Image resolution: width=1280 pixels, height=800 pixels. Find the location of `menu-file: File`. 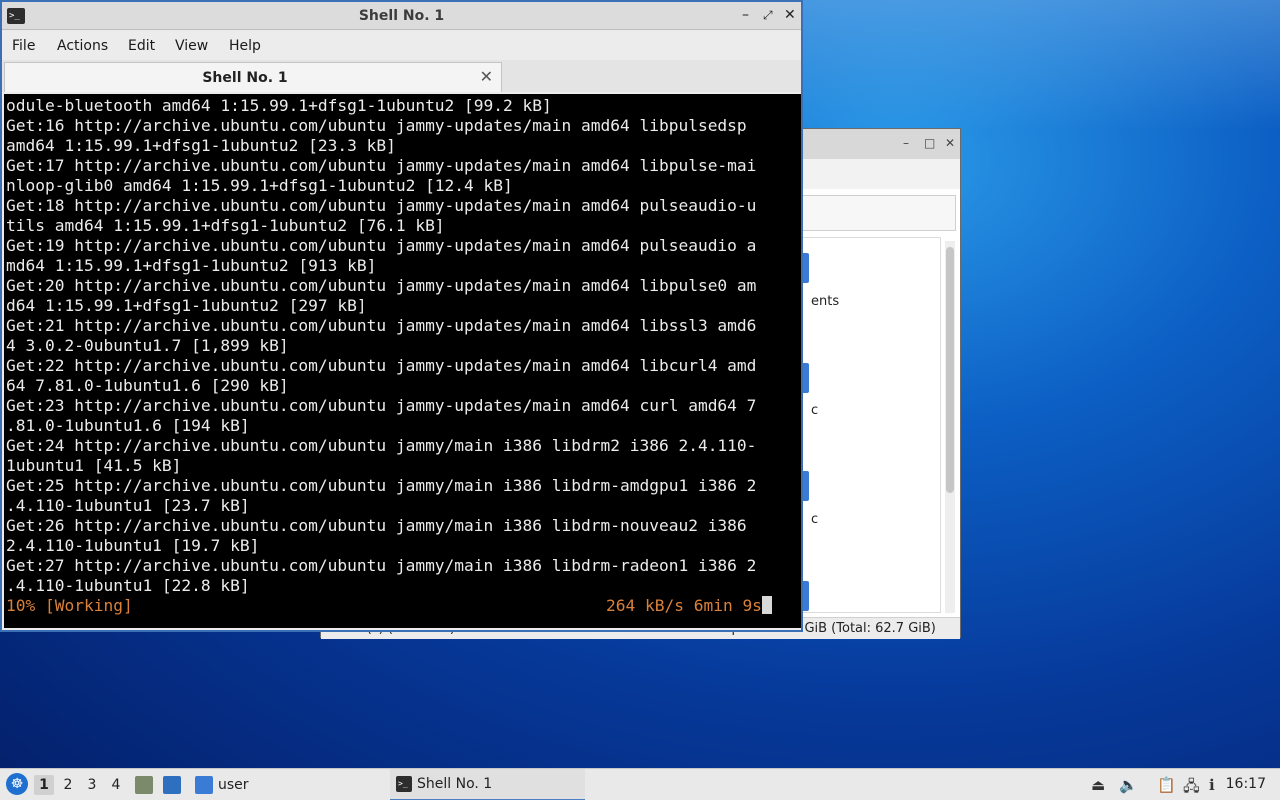

menu-file: File is located at coordinates (23, 46).